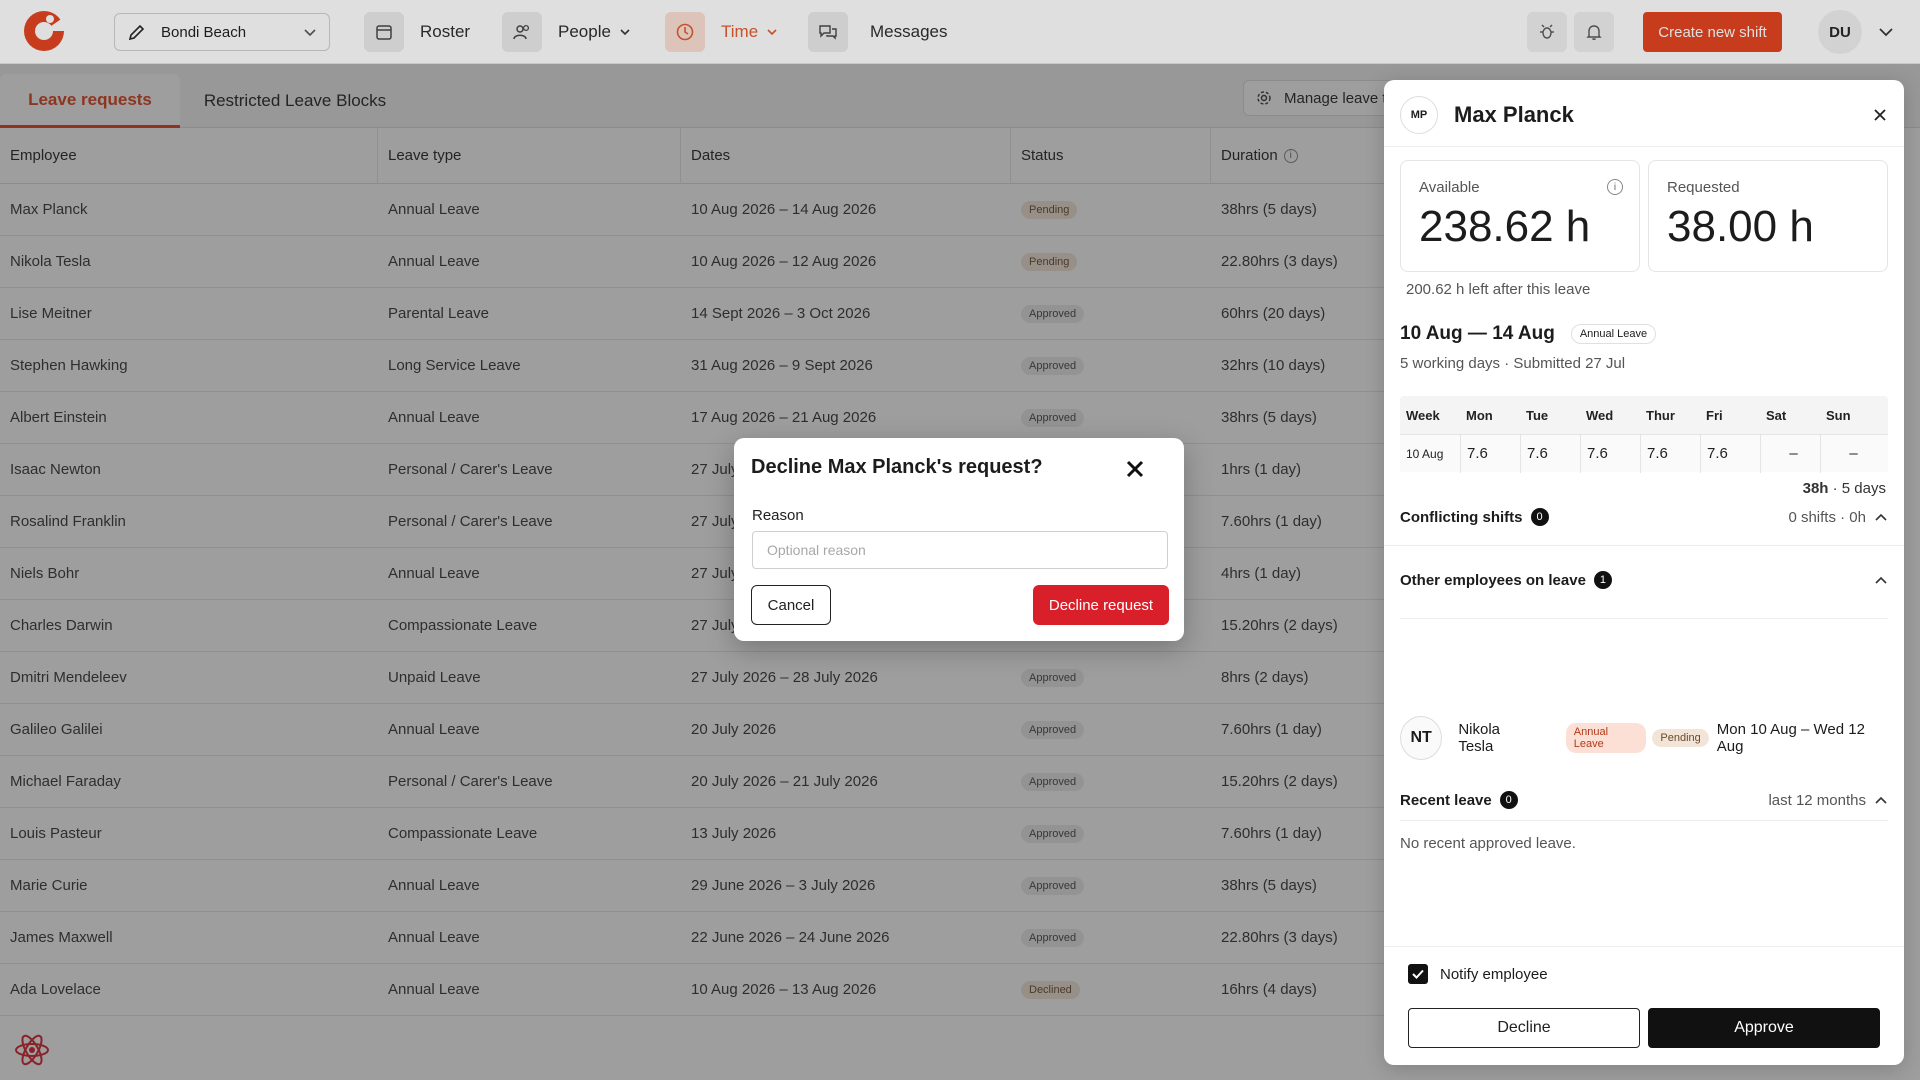 Image resolution: width=1920 pixels, height=1080 pixels. Describe the element at coordinates (1644, 580) in the screenshot. I see `other-employees-section: Other employees on leave 1` at that location.